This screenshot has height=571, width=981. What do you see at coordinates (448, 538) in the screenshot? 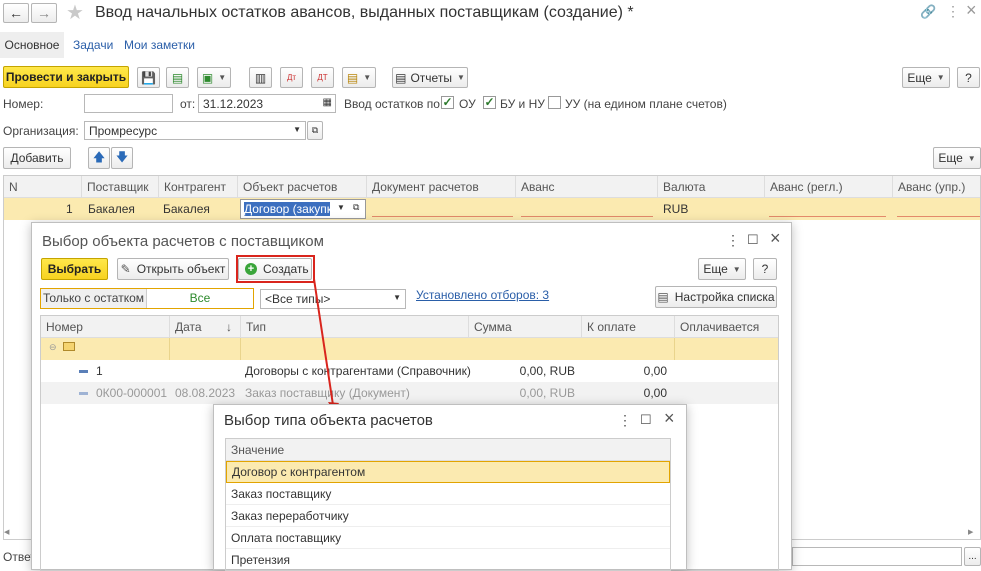
I see `list-item: Оплата поставщику` at bounding box center [448, 538].